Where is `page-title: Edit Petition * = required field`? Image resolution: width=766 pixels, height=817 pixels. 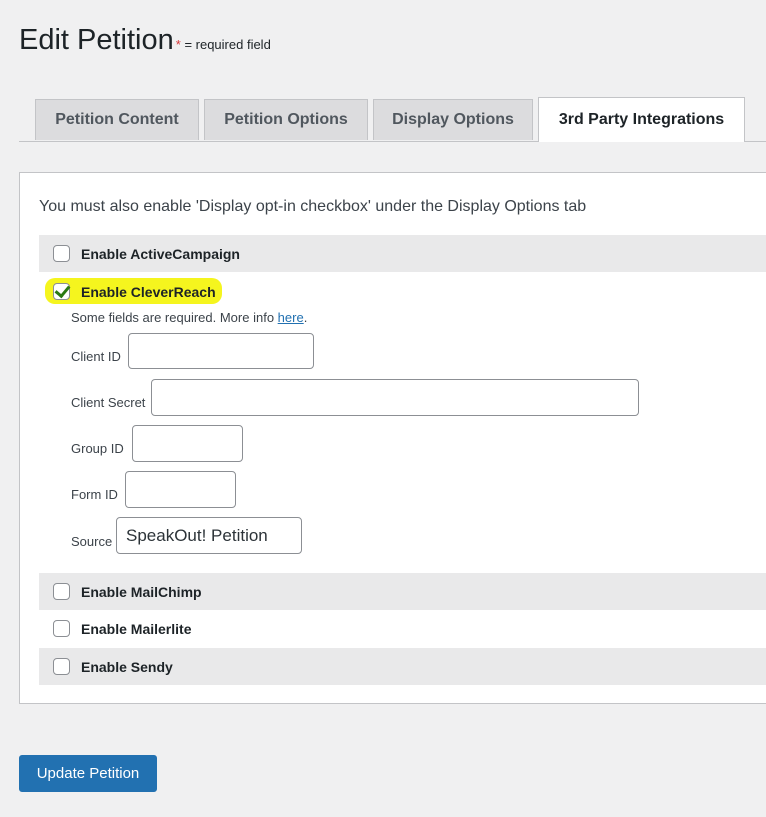 page-title: Edit Petition * = required field is located at coordinates (145, 40).